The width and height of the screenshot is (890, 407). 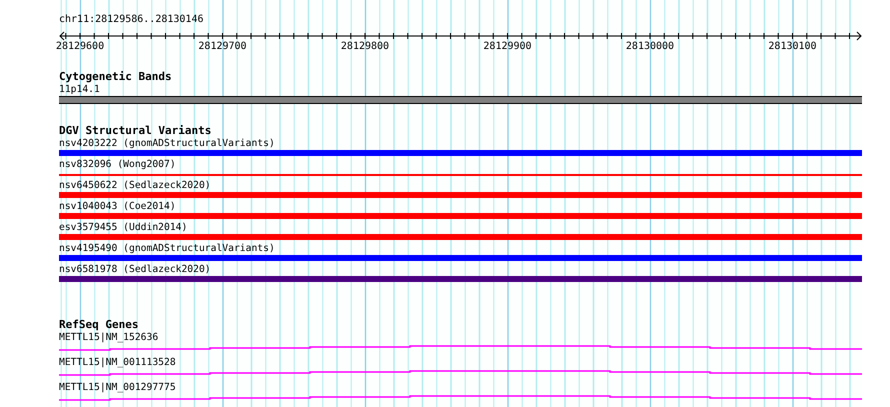 What do you see at coordinates (117, 206) in the screenshot?
I see `variant-label: nsv1040043 (Coe2014)` at bounding box center [117, 206].